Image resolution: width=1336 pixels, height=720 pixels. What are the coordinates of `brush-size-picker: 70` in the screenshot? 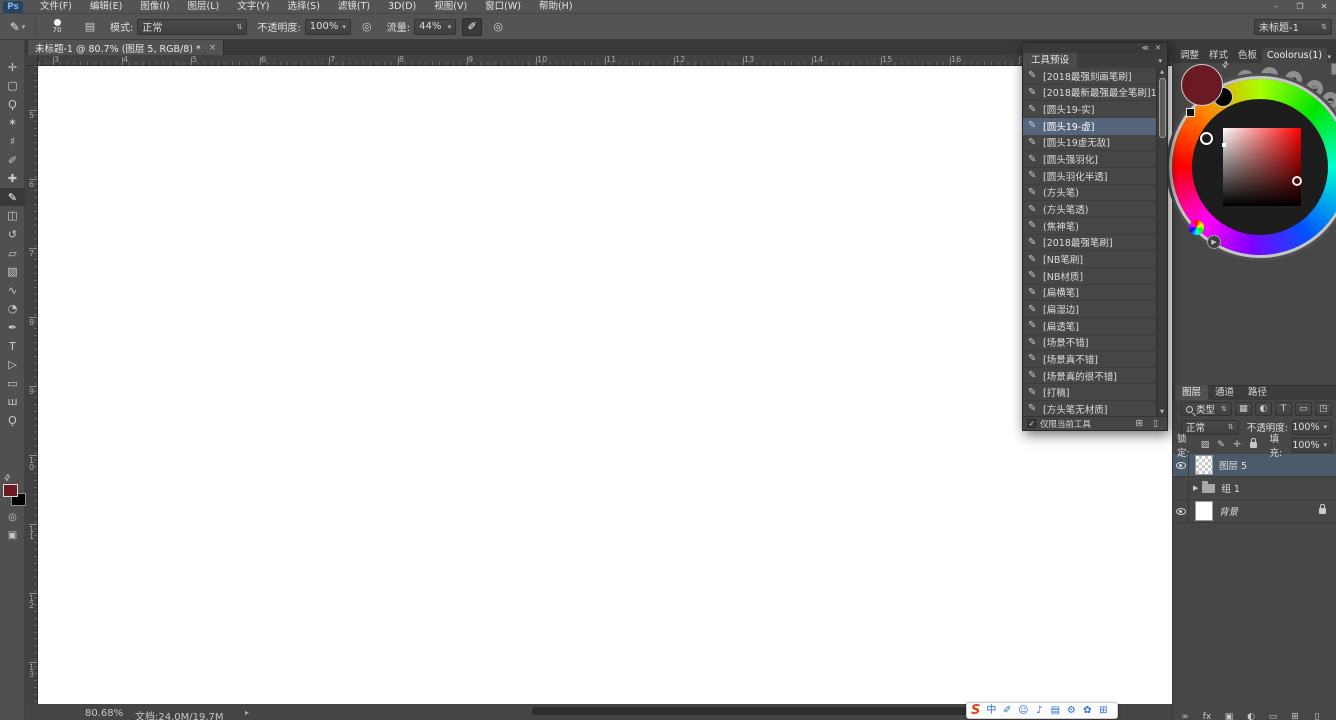 It's located at (57, 27).